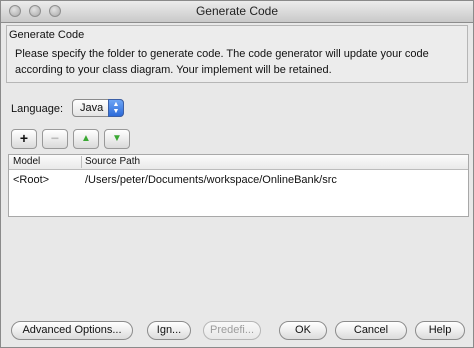 This screenshot has height=348, width=474. I want to click on select-arrows-icon: ▲ ▼, so click(116, 108).